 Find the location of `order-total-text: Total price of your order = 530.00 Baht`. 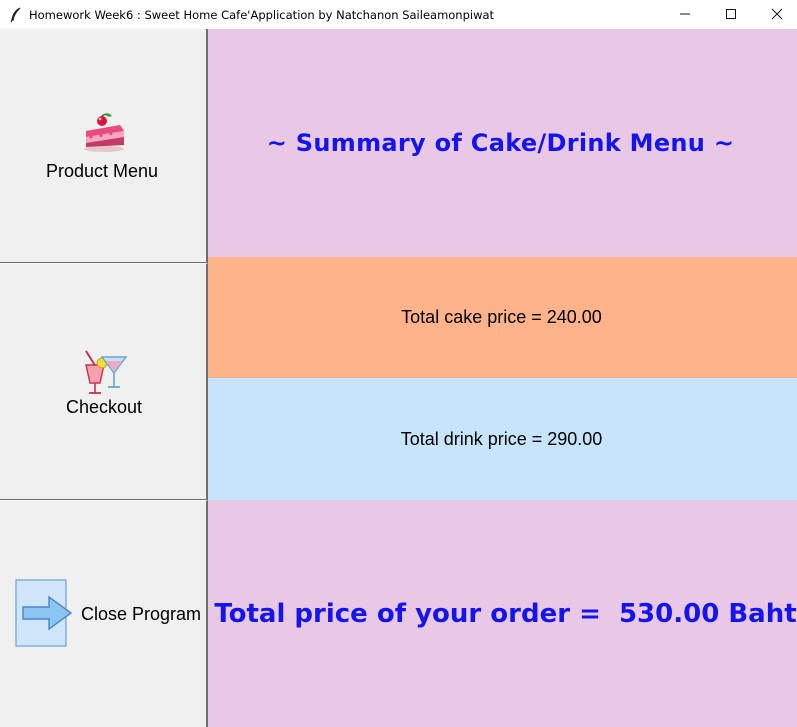

order-total-text: Total price of your order = 530.00 Baht is located at coordinates (505, 613).